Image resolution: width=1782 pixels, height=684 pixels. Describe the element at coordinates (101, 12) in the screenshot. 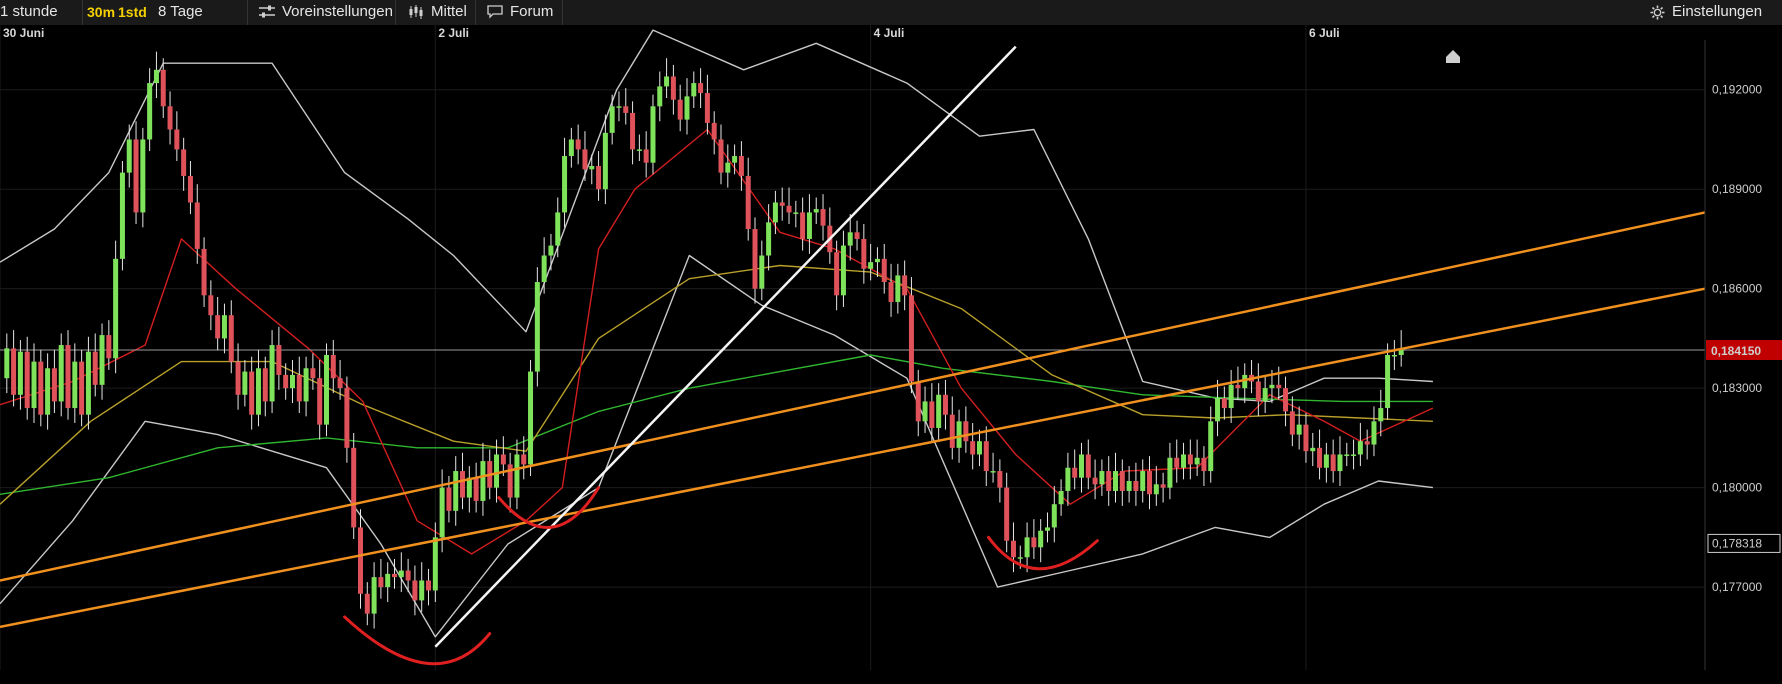

I see `period-30m-button: 30m` at that location.